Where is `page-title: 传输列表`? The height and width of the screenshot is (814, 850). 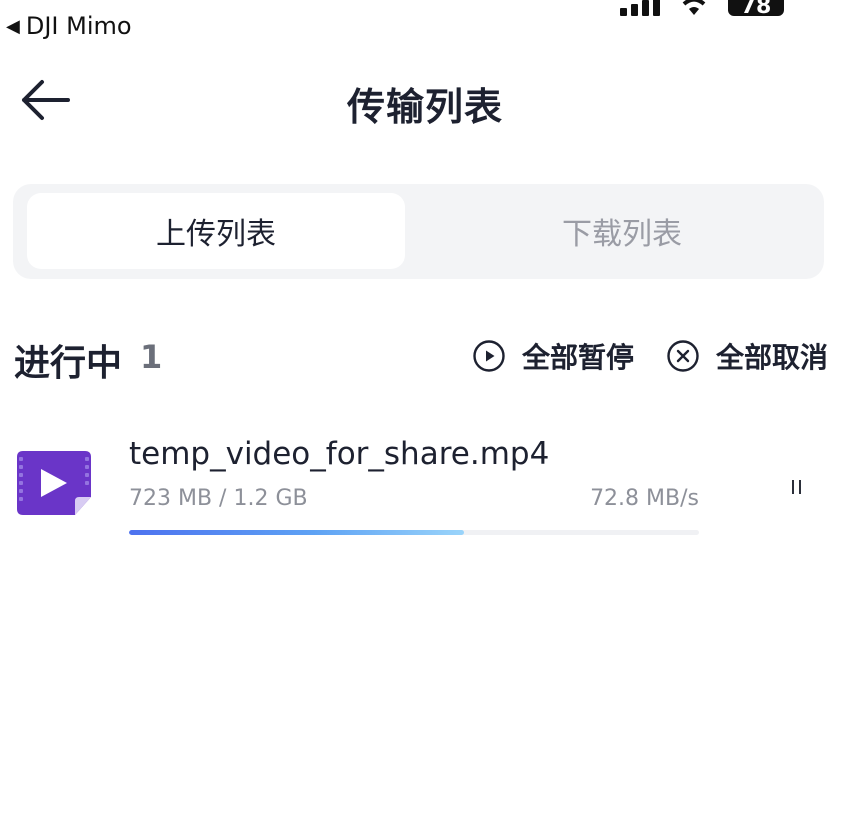 page-title: 传输列表 is located at coordinates (424, 107).